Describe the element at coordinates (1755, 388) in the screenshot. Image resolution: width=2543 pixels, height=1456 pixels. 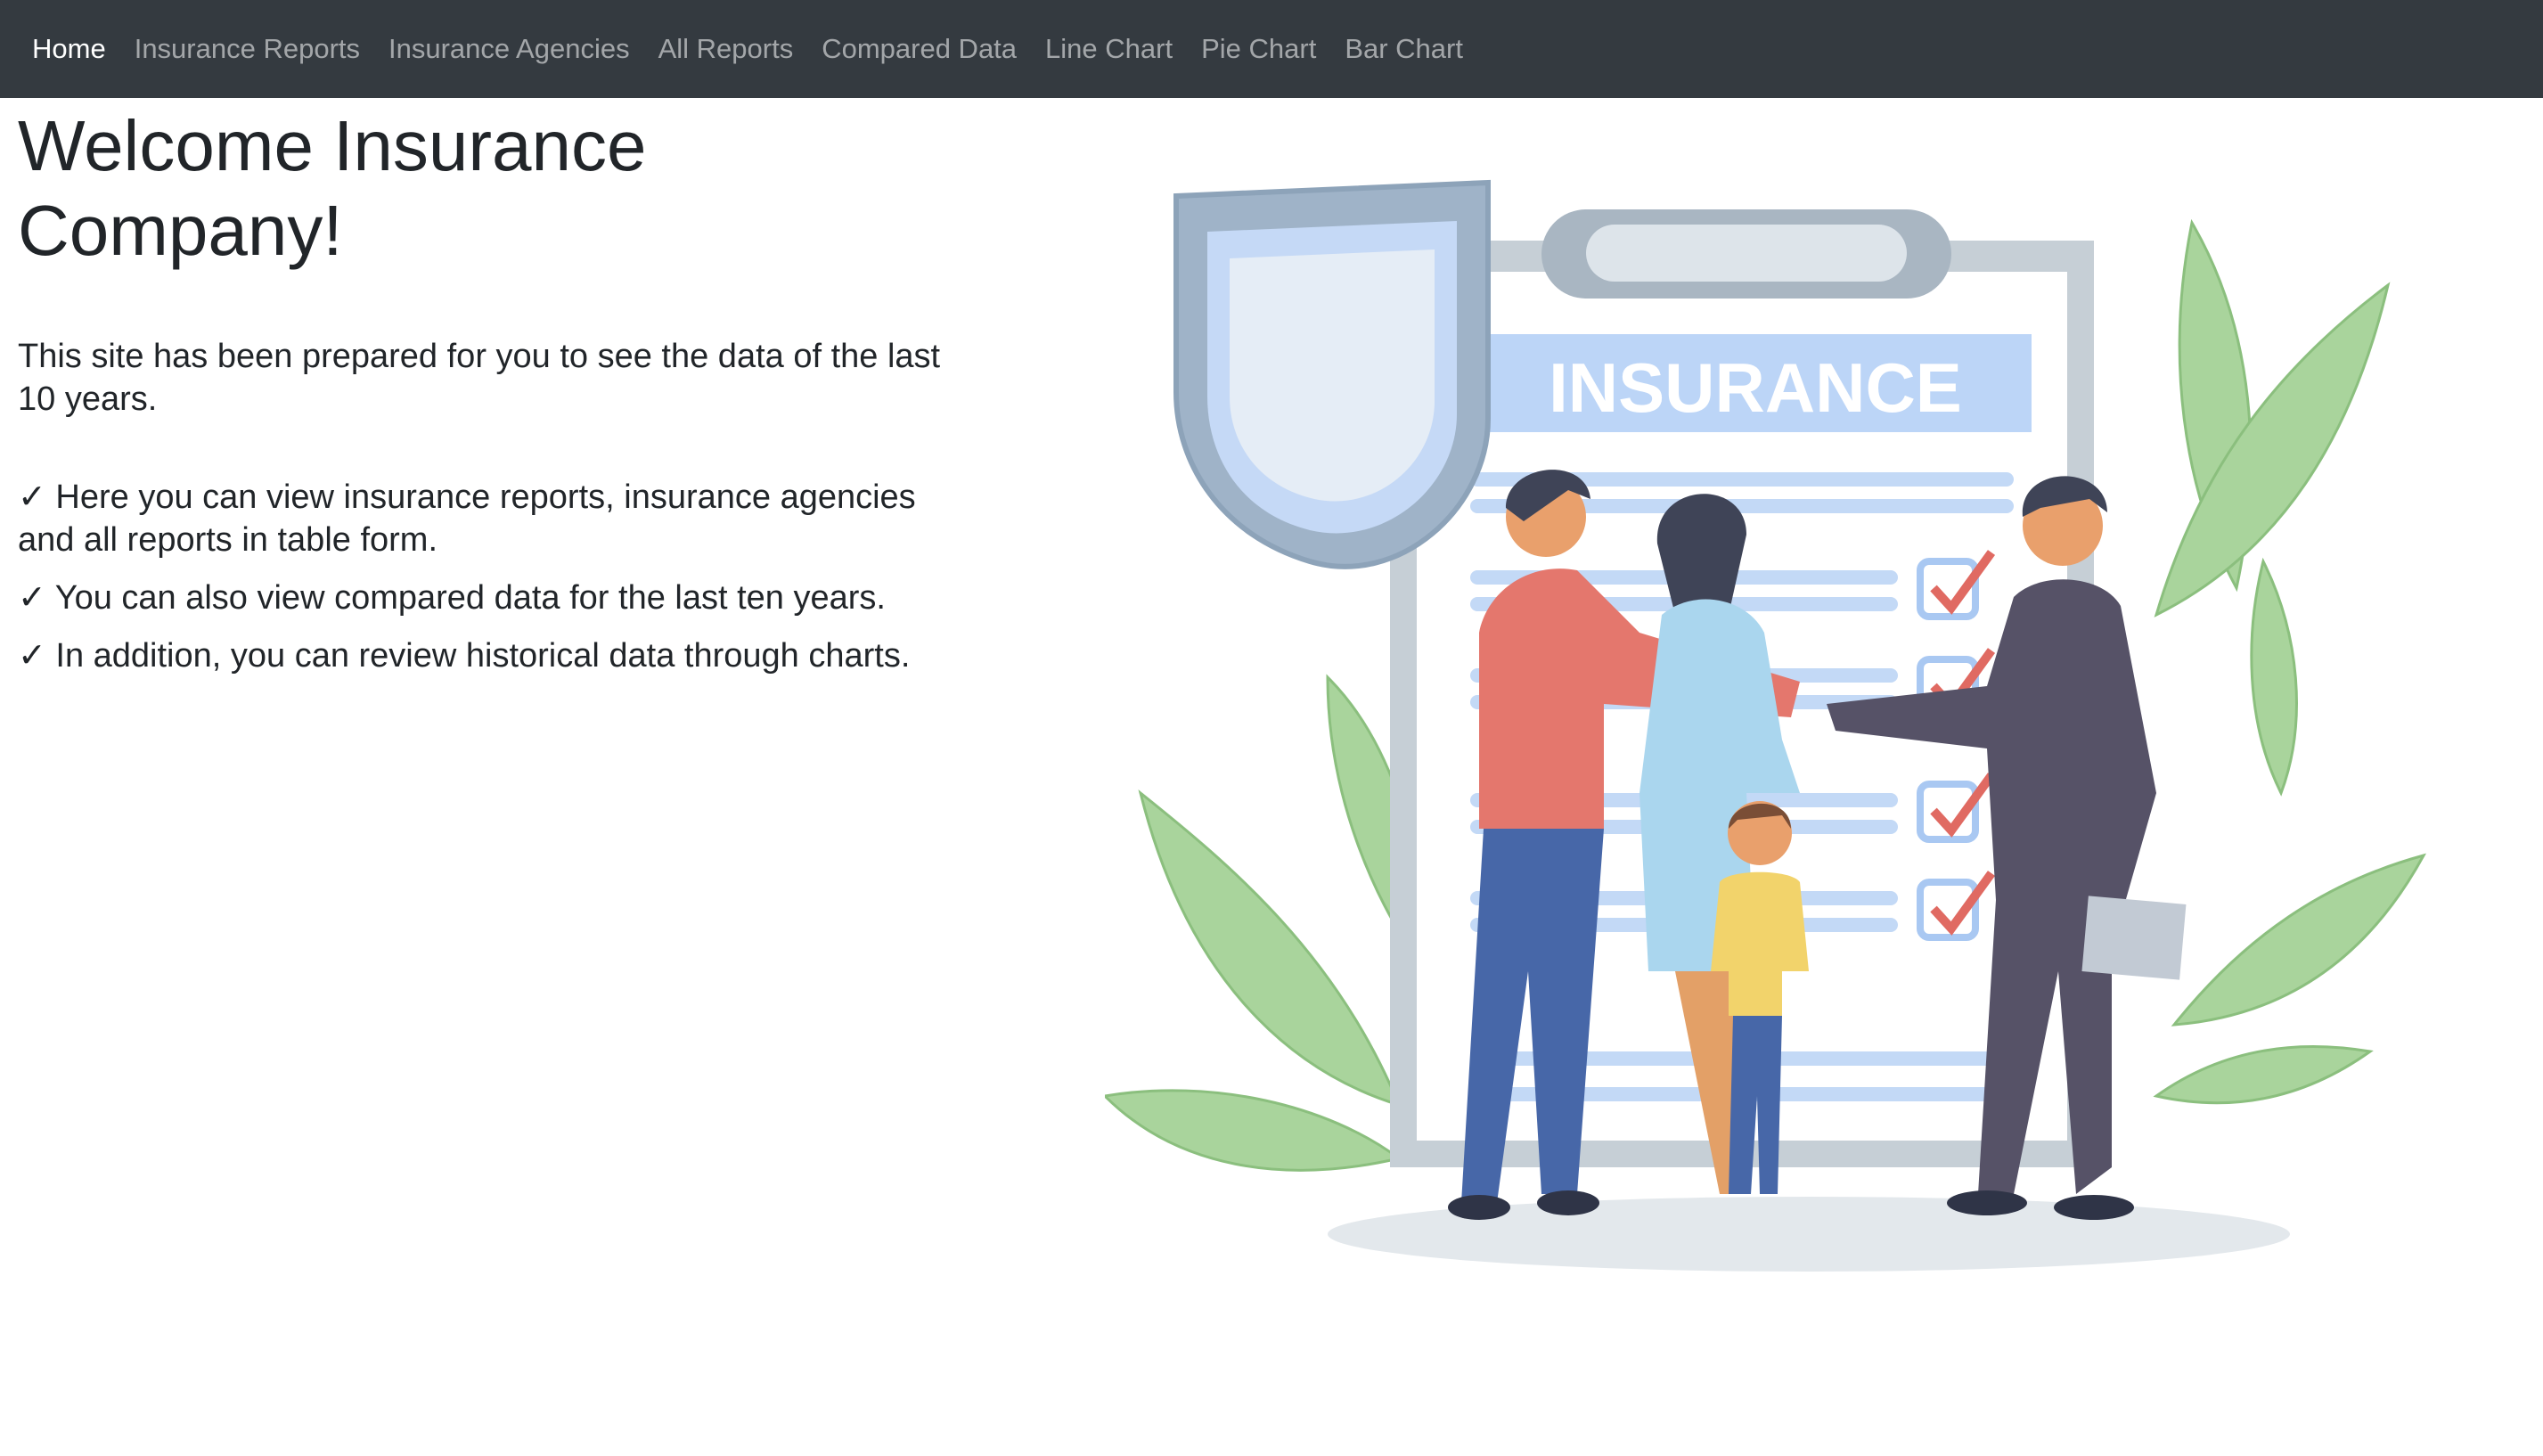
I see `clipboard-heading: INSURANCE` at that location.